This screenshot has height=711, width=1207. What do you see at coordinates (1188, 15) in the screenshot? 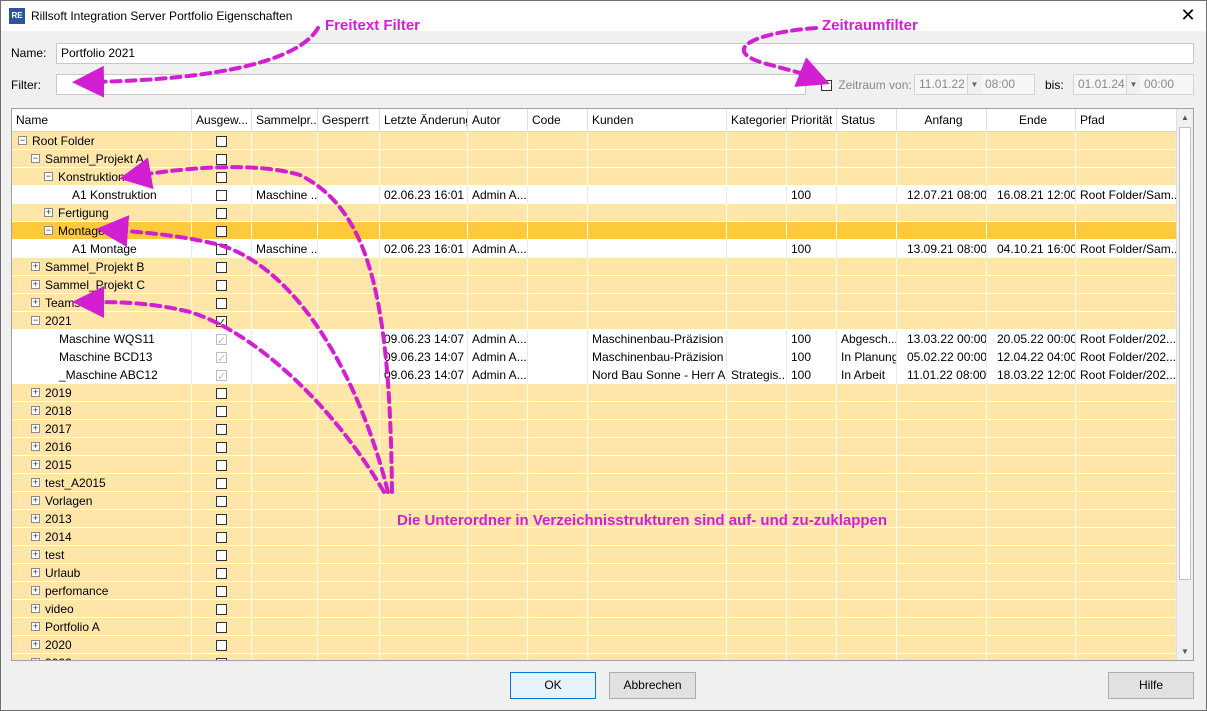
I see `close-icon: ✕` at bounding box center [1188, 15].